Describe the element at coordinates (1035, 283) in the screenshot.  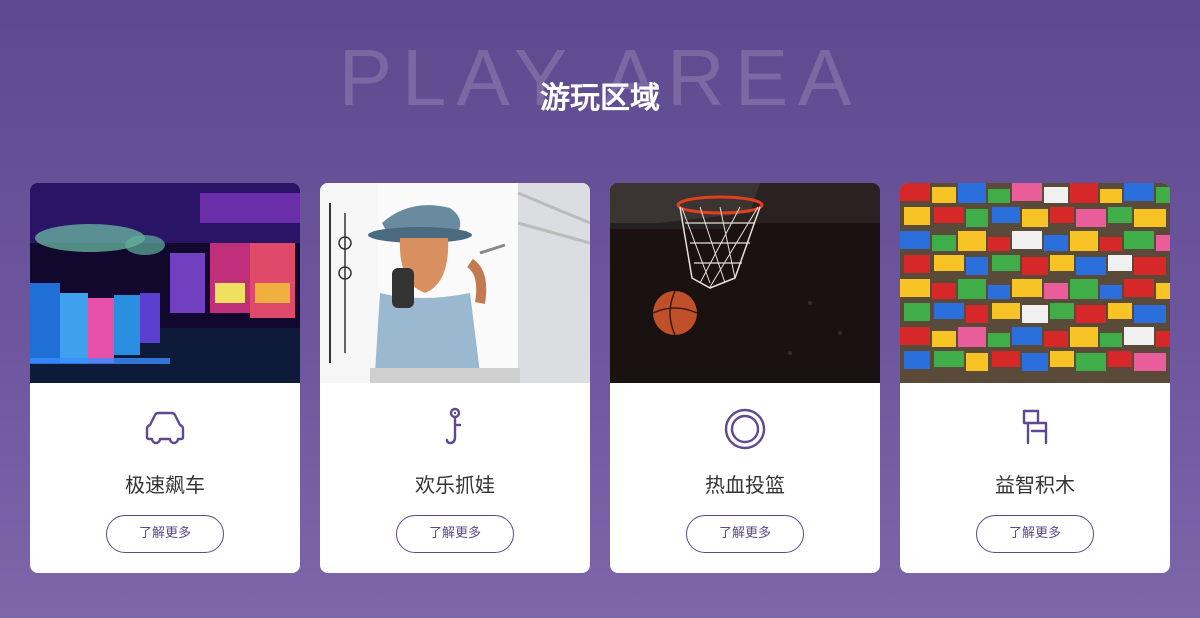
I see `lego-bricks-photo` at that location.